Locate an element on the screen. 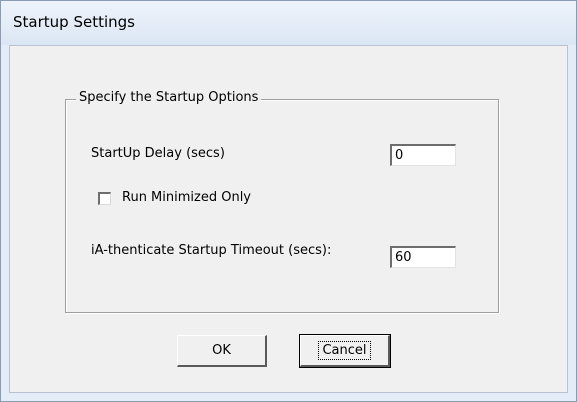  startup-delay-input: 0 is located at coordinates (423, 155).